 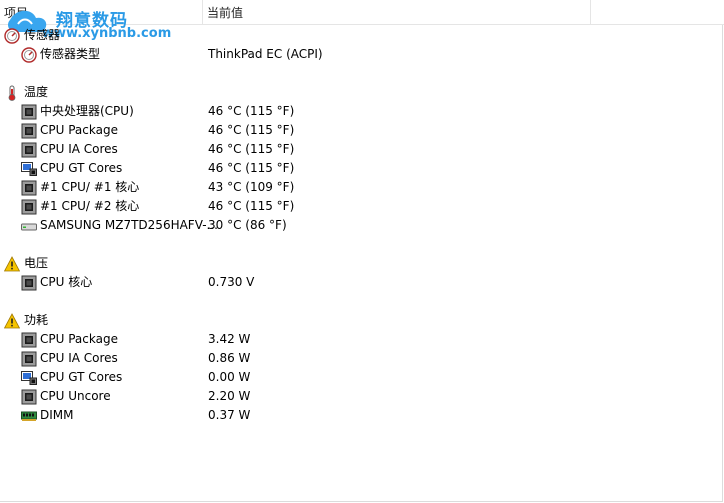 I want to click on column-header-value: 当前值, so click(x=225, y=12).